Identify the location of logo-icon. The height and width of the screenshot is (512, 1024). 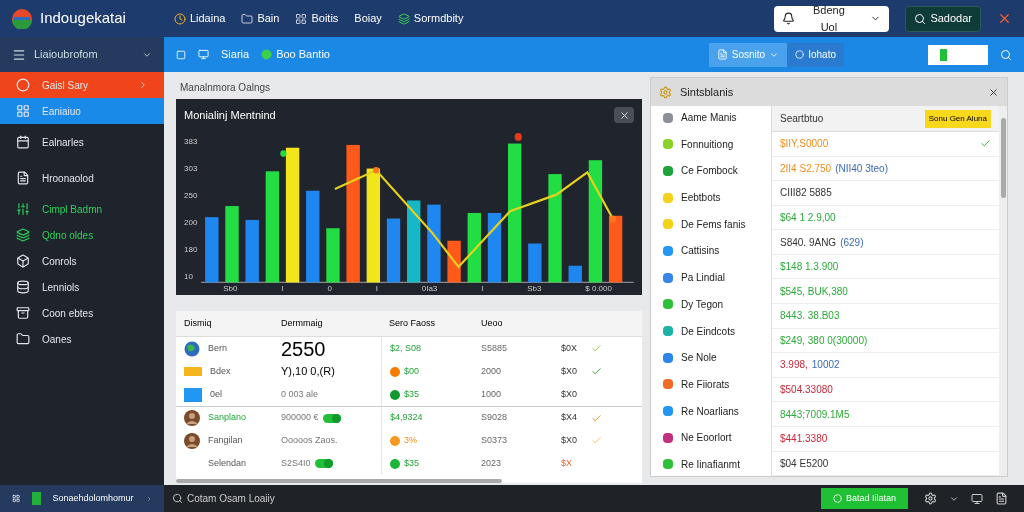
(22, 18).